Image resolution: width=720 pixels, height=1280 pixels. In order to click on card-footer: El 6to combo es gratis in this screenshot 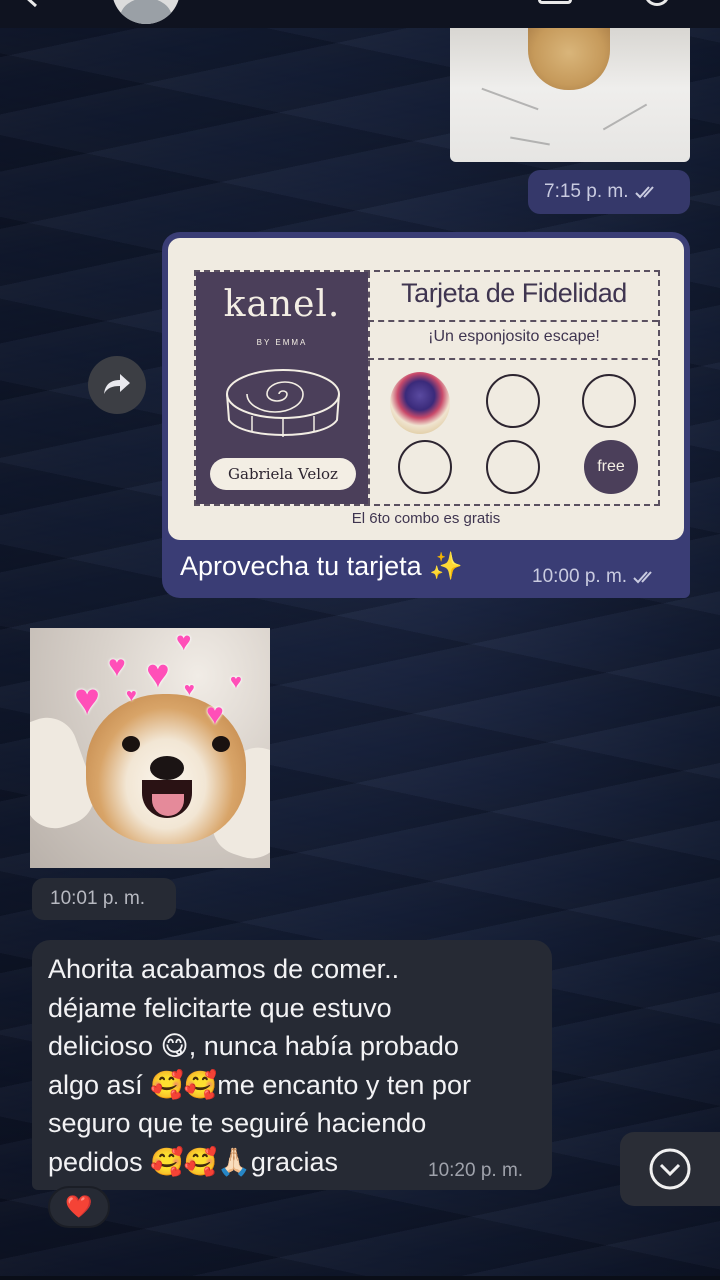, I will do `click(426, 518)`.